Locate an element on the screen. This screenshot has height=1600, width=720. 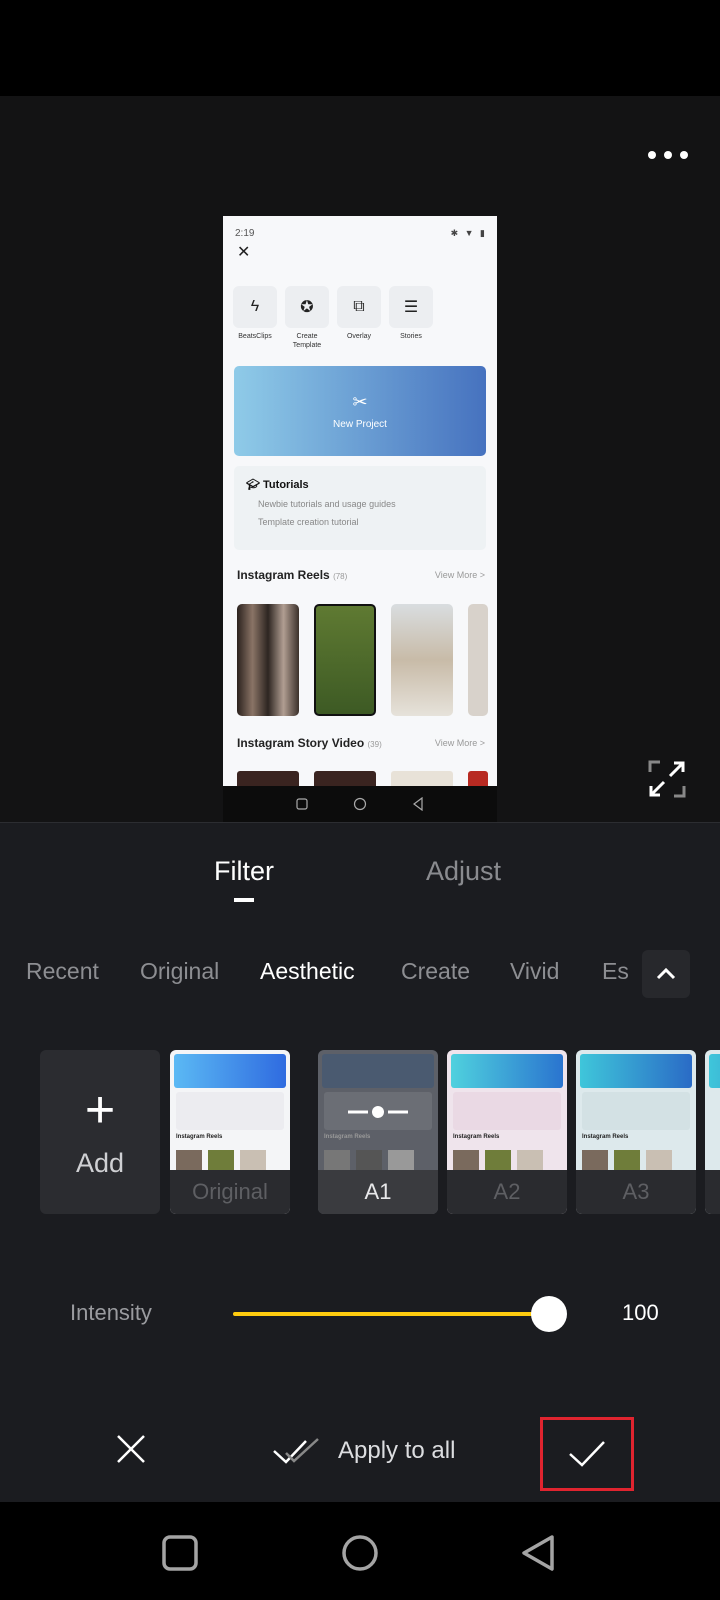
graduation-cap-icon: 🎓︎ is located at coordinates (255, 485).